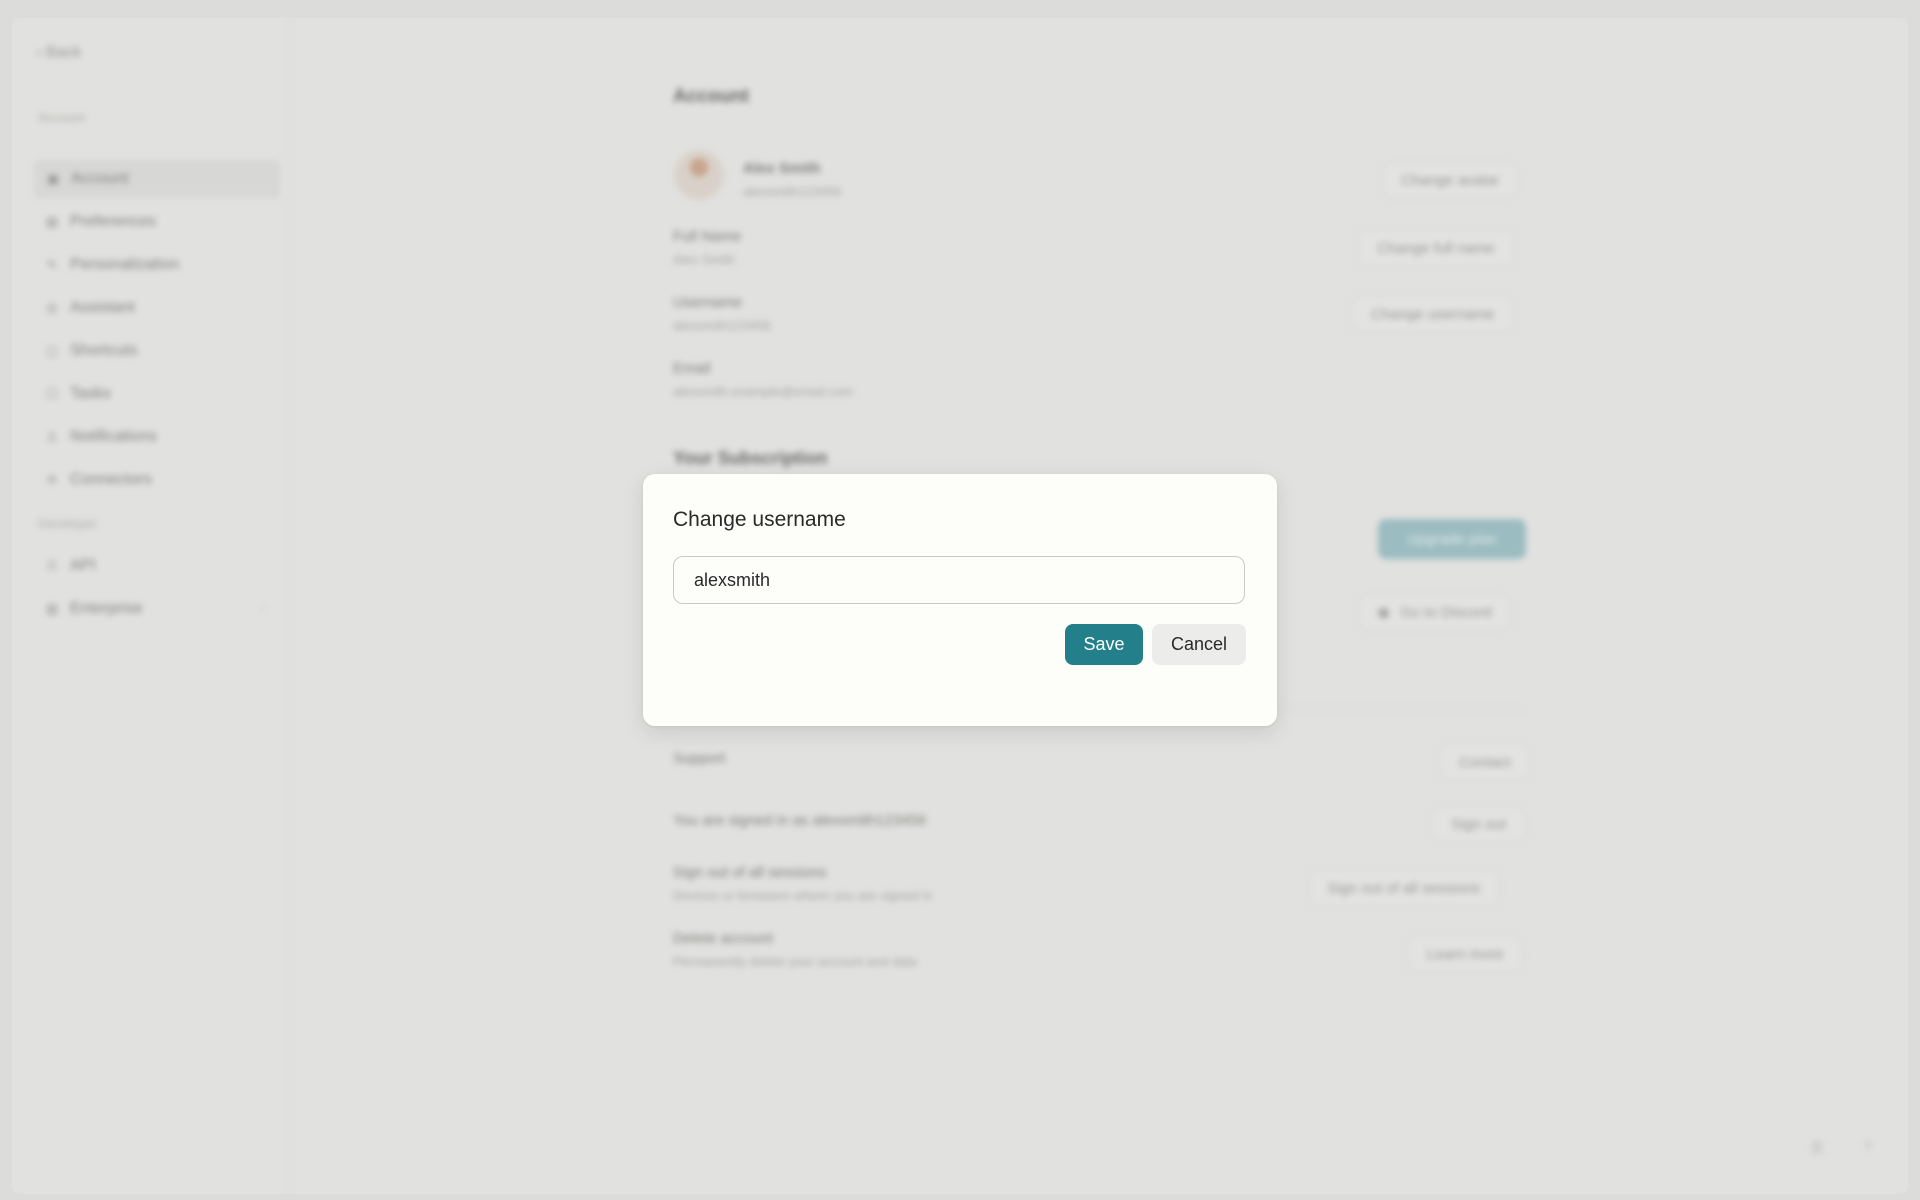  I want to click on bell-icon: ♙, so click(52, 436).